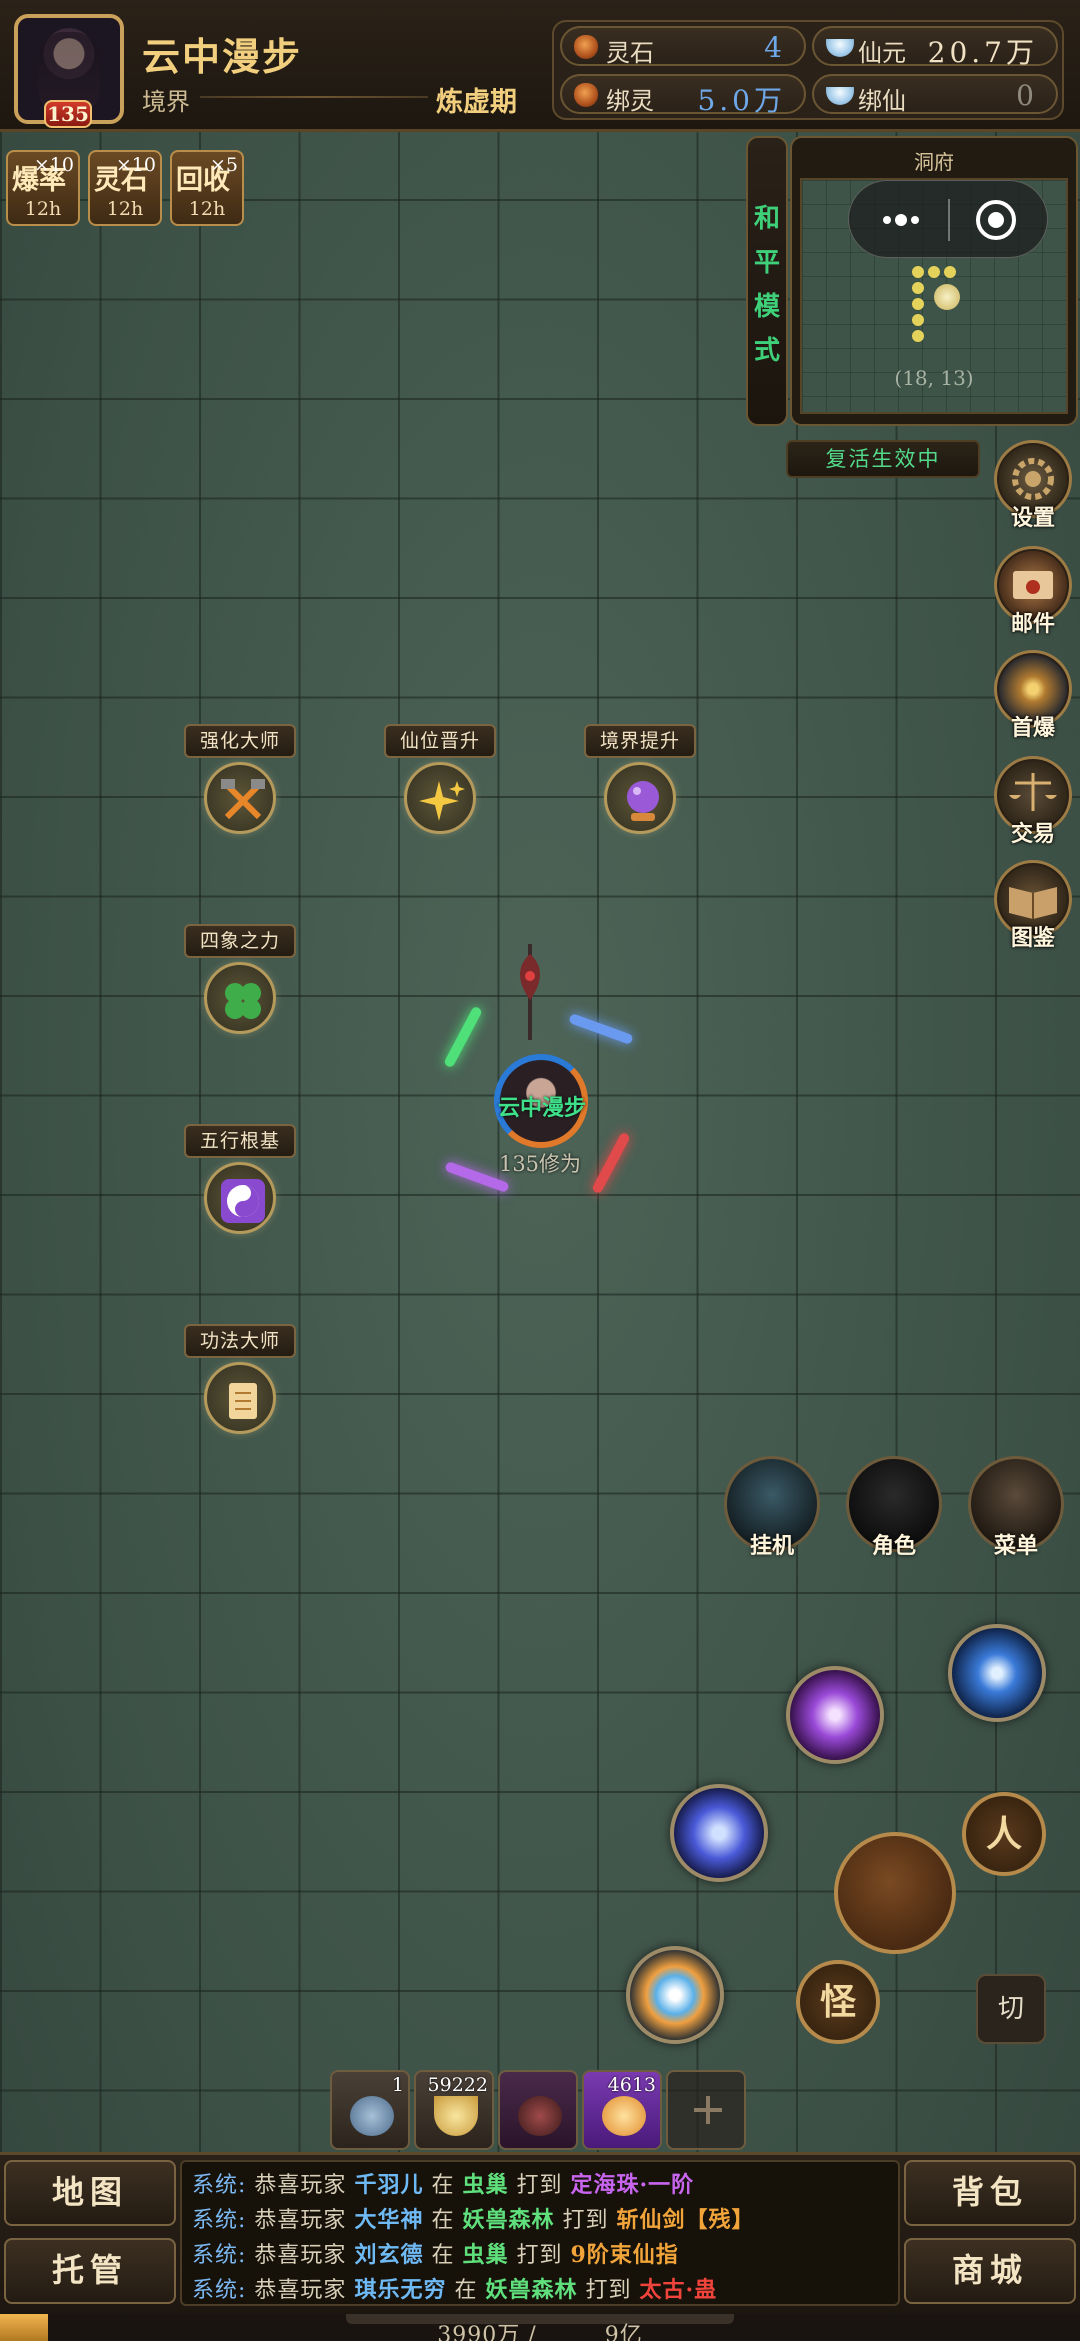 The image size is (1080, 2341). I want to click on npc-realm-upgrade: 境界提升, so click(640, 788).